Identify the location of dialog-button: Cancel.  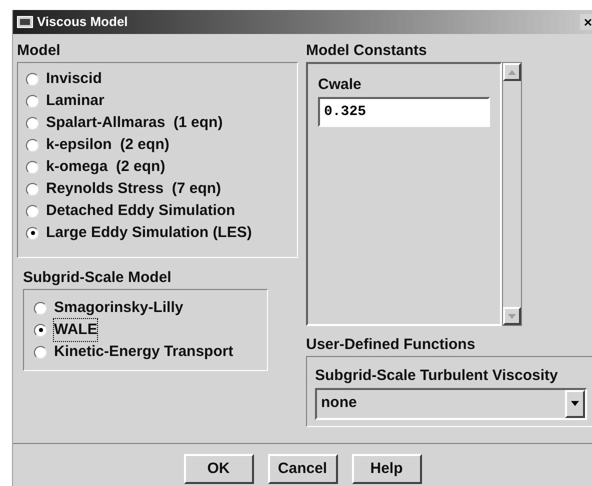
(303, 469).